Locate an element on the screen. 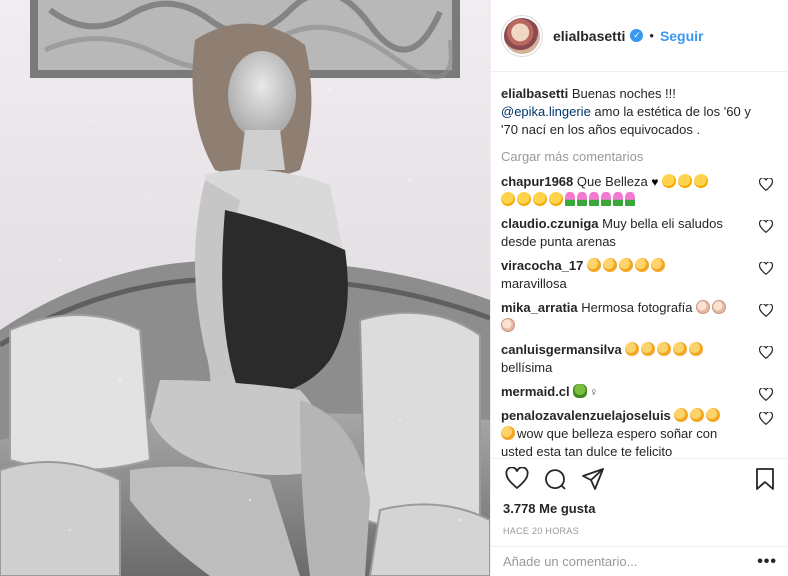  action-icons-row is located at coordinates (640, 479).